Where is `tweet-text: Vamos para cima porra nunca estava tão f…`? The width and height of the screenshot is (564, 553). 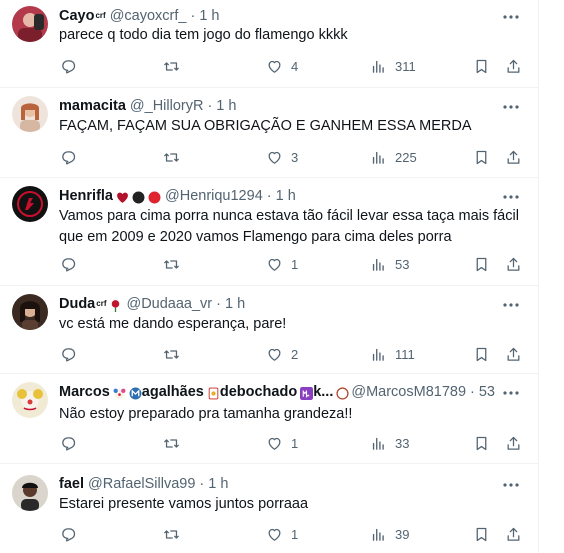
tweet-text: Vamos para cima porra nunca estava tão f… is located at coordinates (289, 226).